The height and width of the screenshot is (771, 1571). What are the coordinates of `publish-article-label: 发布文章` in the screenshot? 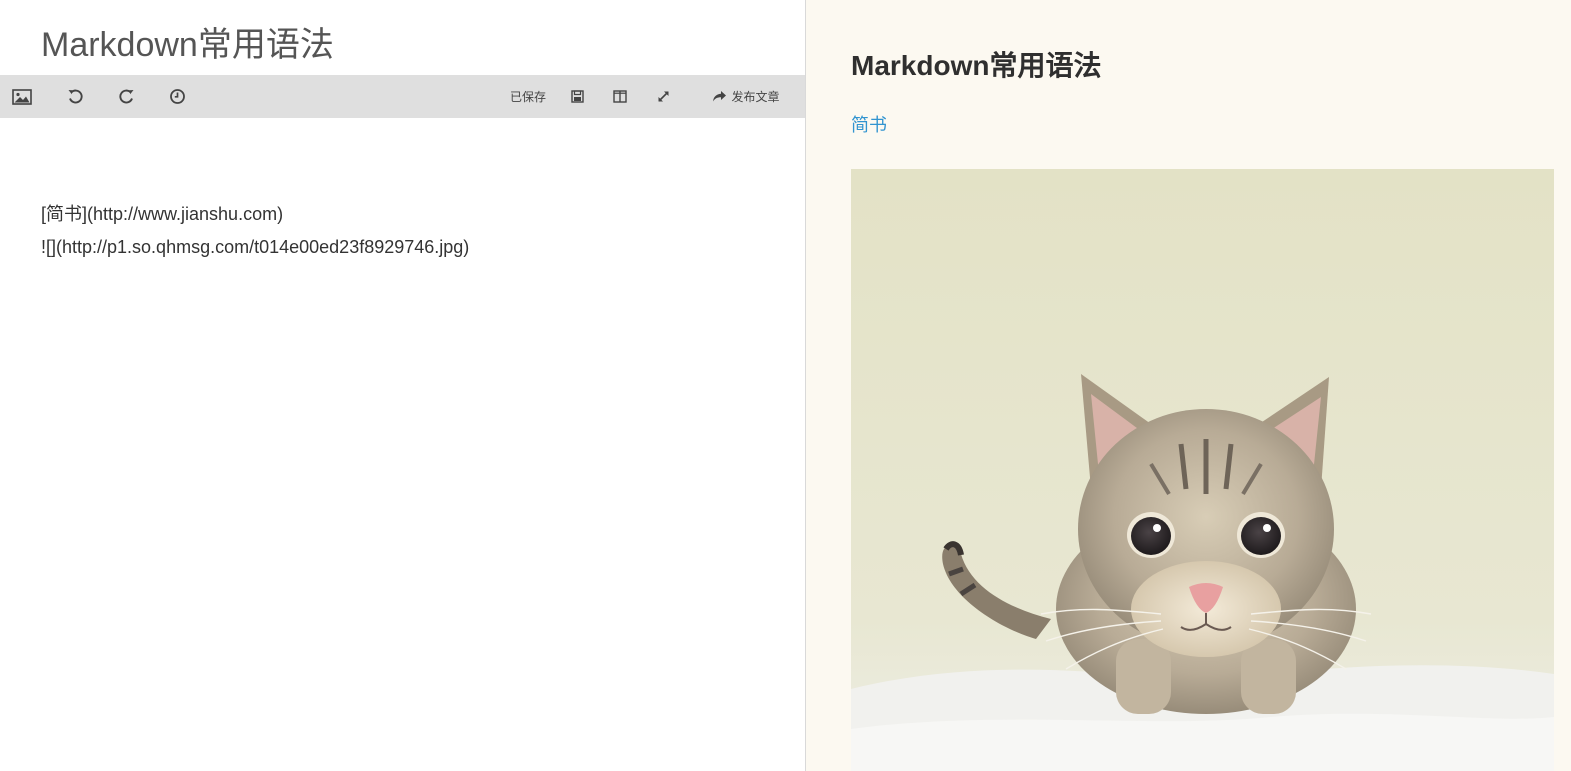 It's located at (755, 97).